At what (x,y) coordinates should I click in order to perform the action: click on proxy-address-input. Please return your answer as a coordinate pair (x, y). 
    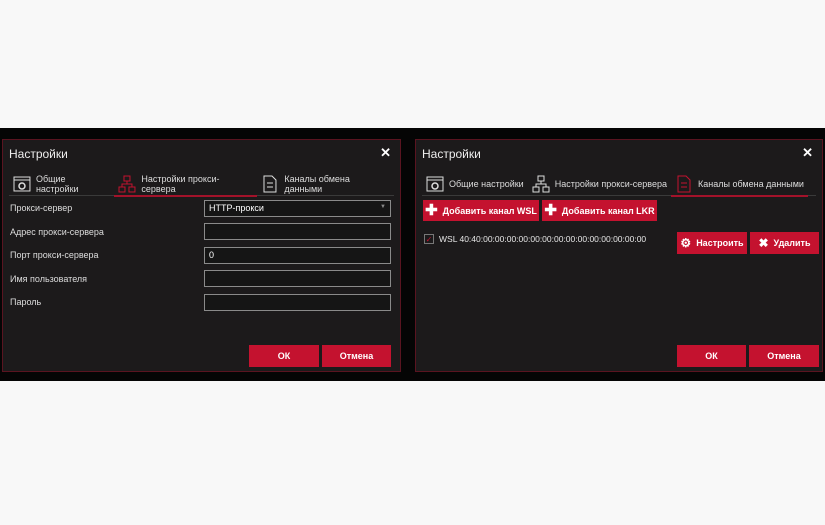
    Looking at the image, I should click on (297, 231).